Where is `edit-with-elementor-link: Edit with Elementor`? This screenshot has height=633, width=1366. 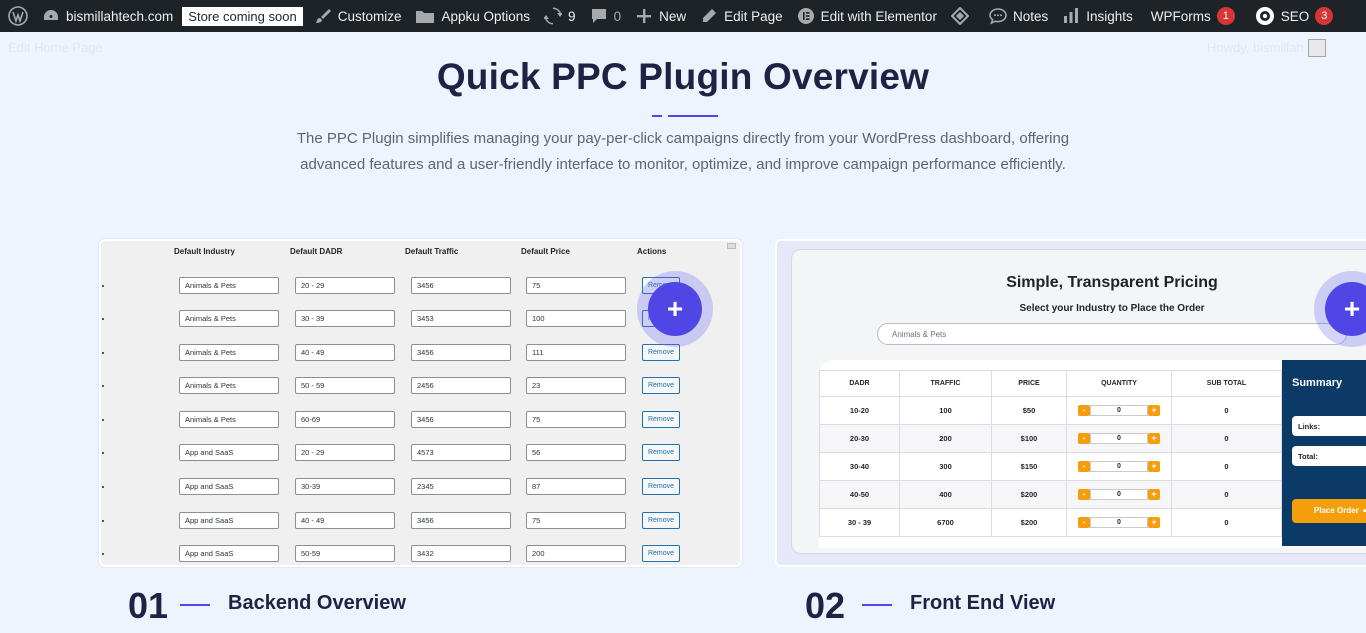
edit-with-elementor-link: Edit with Elementor is located at coordinates (867, 16).